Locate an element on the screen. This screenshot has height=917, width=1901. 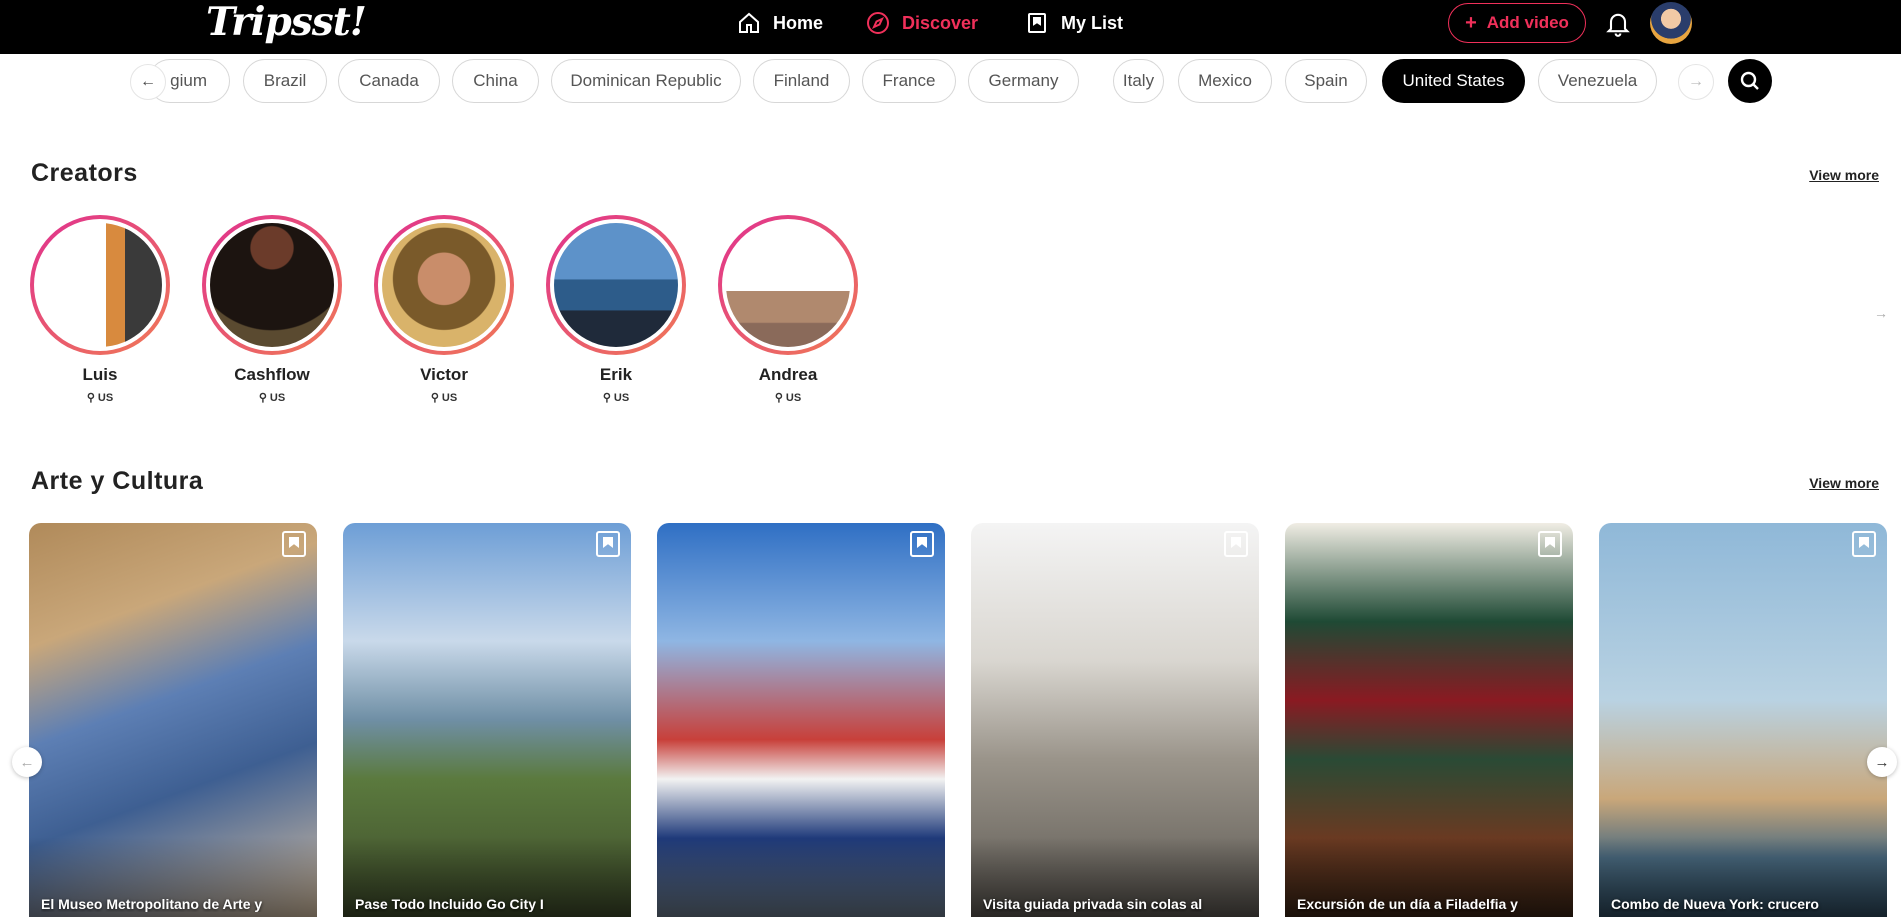
creator-card: Erik ⚲ US is located at coordinates (616, 309).